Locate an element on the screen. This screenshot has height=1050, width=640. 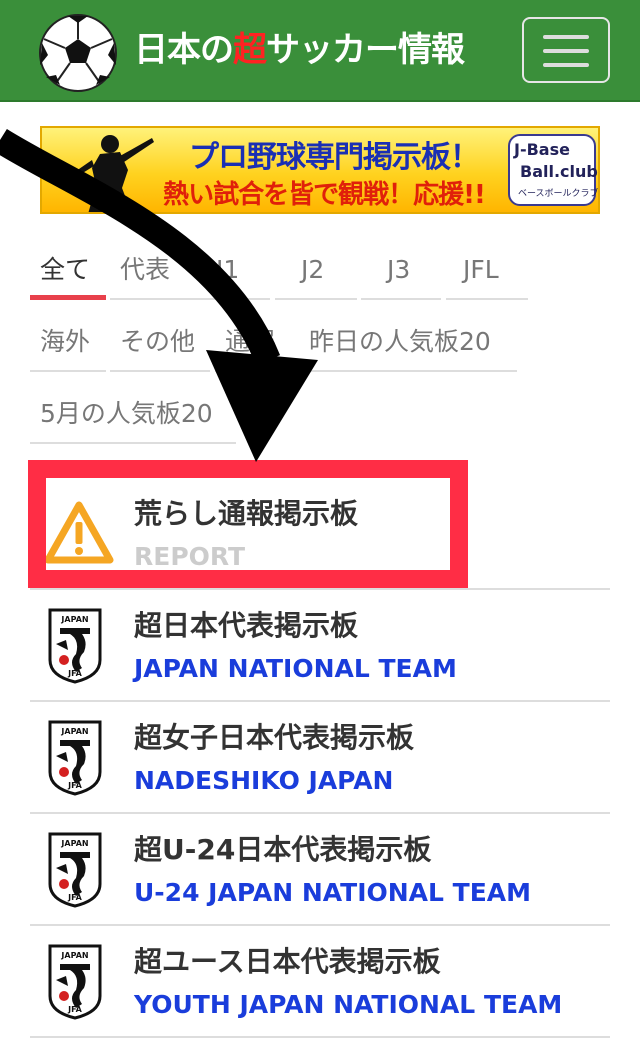
site-title-suffix: サッカー情報 is located at coordinates (365, 50).